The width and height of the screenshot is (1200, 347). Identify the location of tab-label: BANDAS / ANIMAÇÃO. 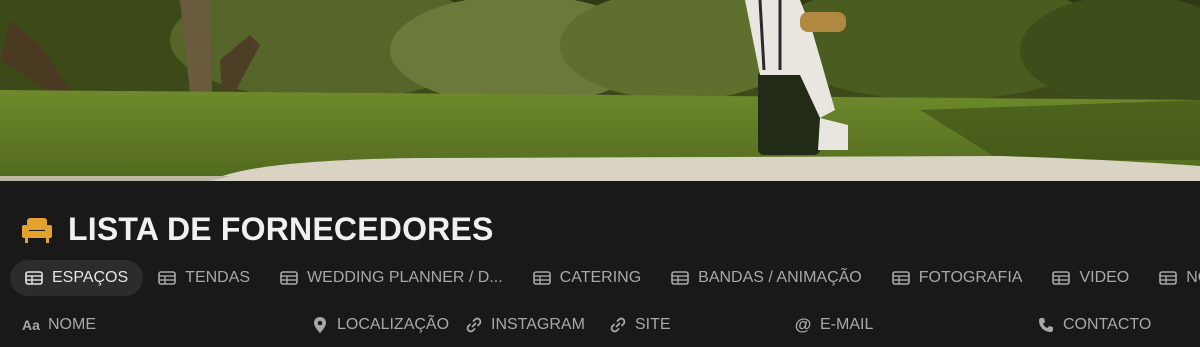
(780, 277).